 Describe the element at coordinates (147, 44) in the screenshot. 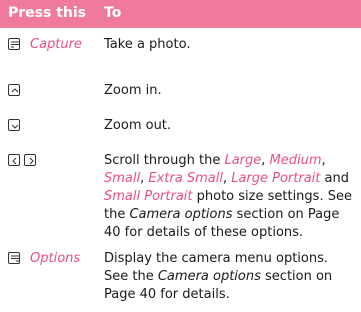

I see `row-description: Take a photo.` at that location.